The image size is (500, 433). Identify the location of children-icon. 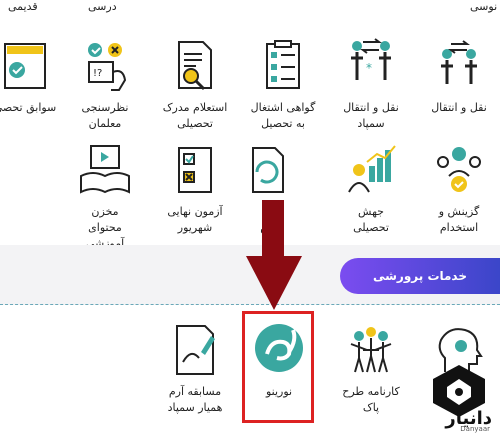
(371, 350).